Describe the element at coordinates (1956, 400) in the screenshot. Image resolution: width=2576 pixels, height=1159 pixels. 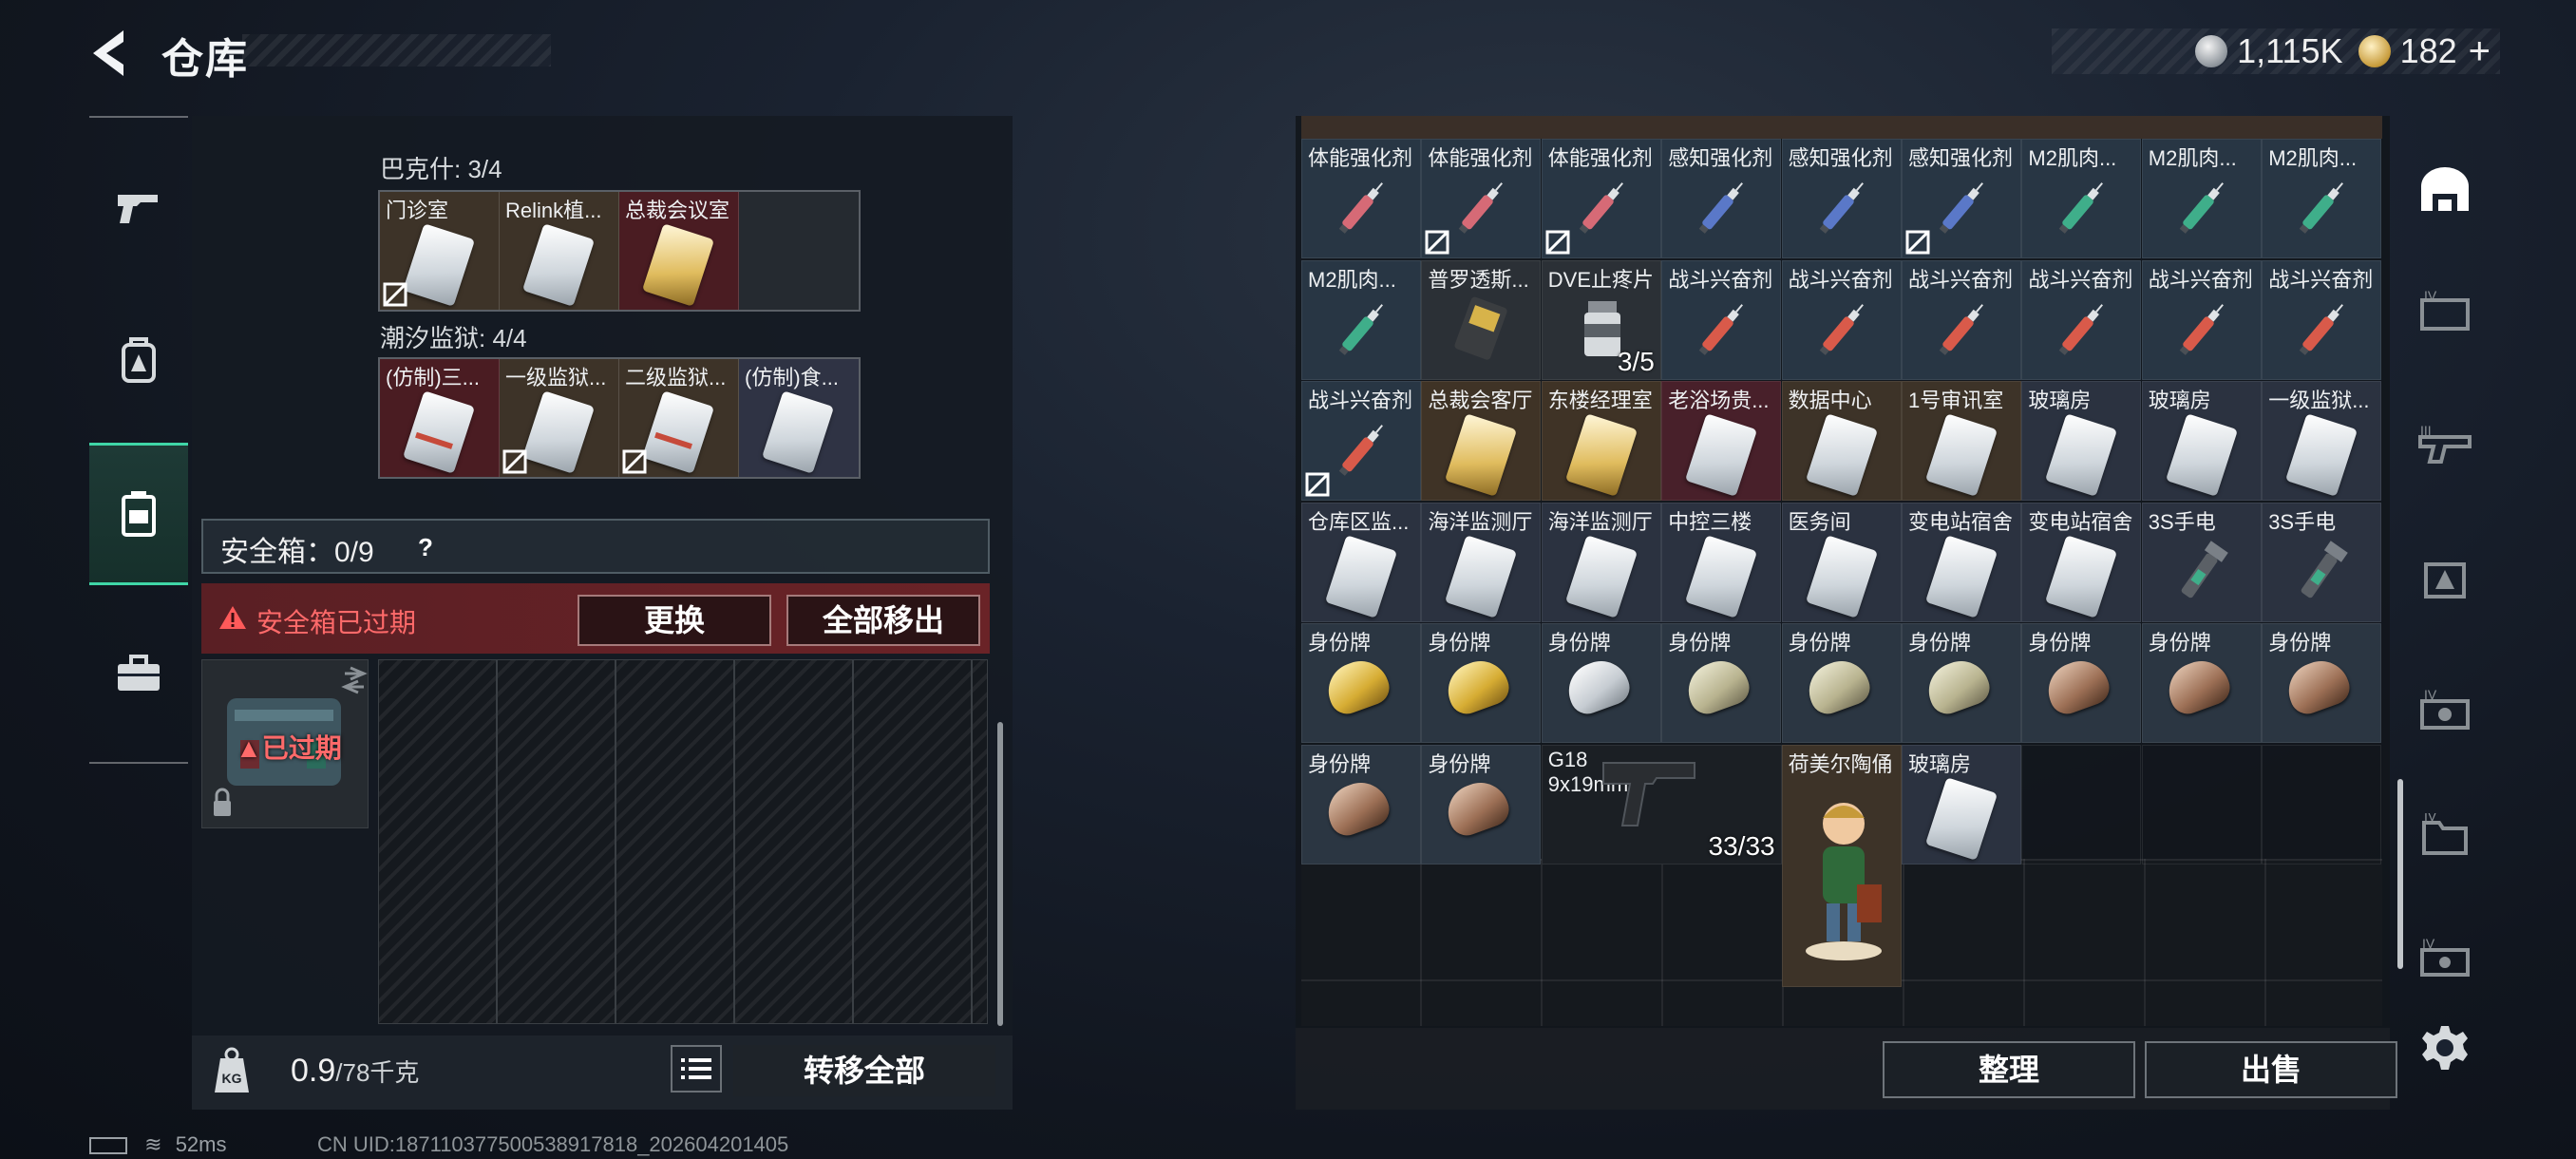
I see `item-label: 1号审讯室` at that location.